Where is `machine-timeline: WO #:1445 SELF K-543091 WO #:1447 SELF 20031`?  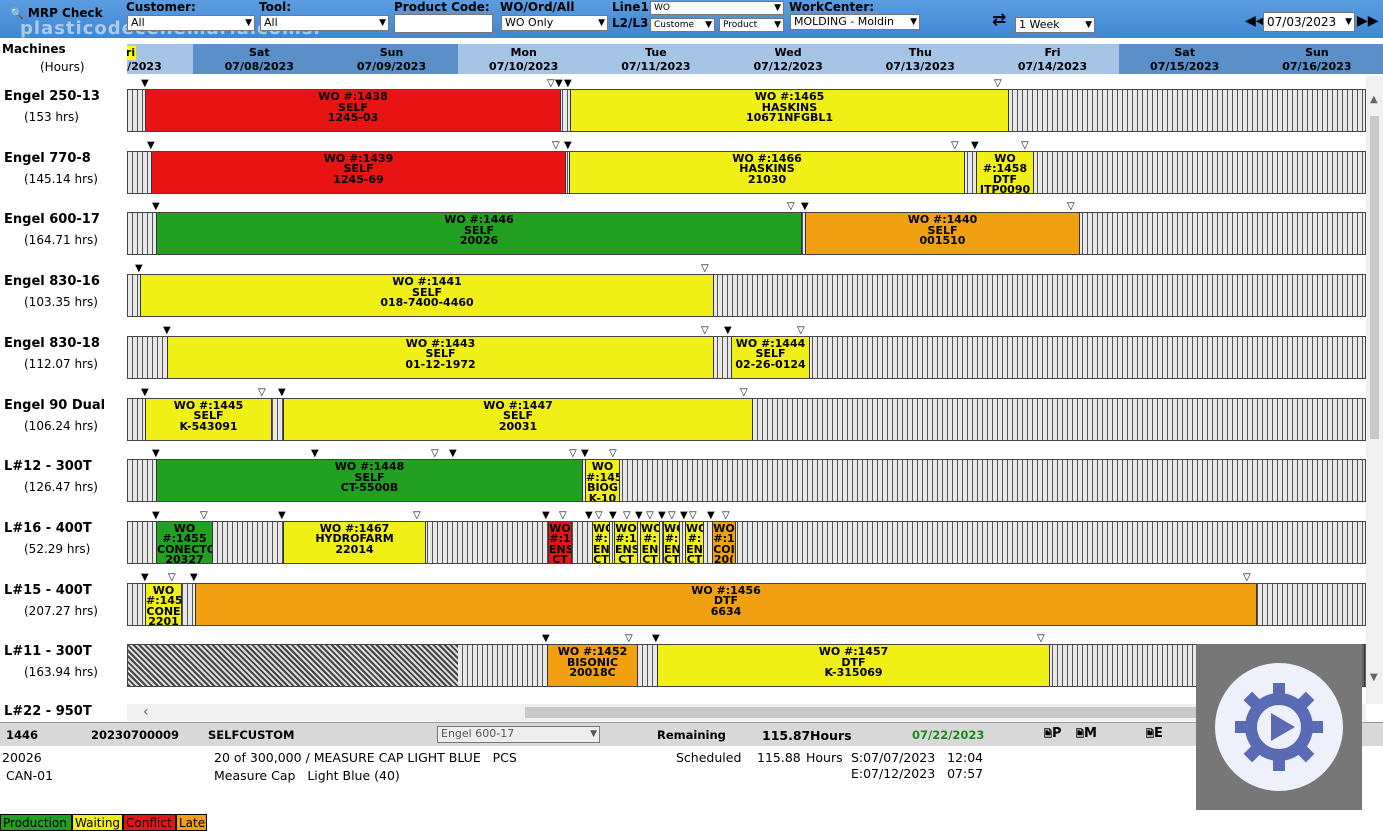 machine-timeline: WO #:1445 SELF K-543091 WO #:1447 SELF 20031 is located at coordinates (746, 419).